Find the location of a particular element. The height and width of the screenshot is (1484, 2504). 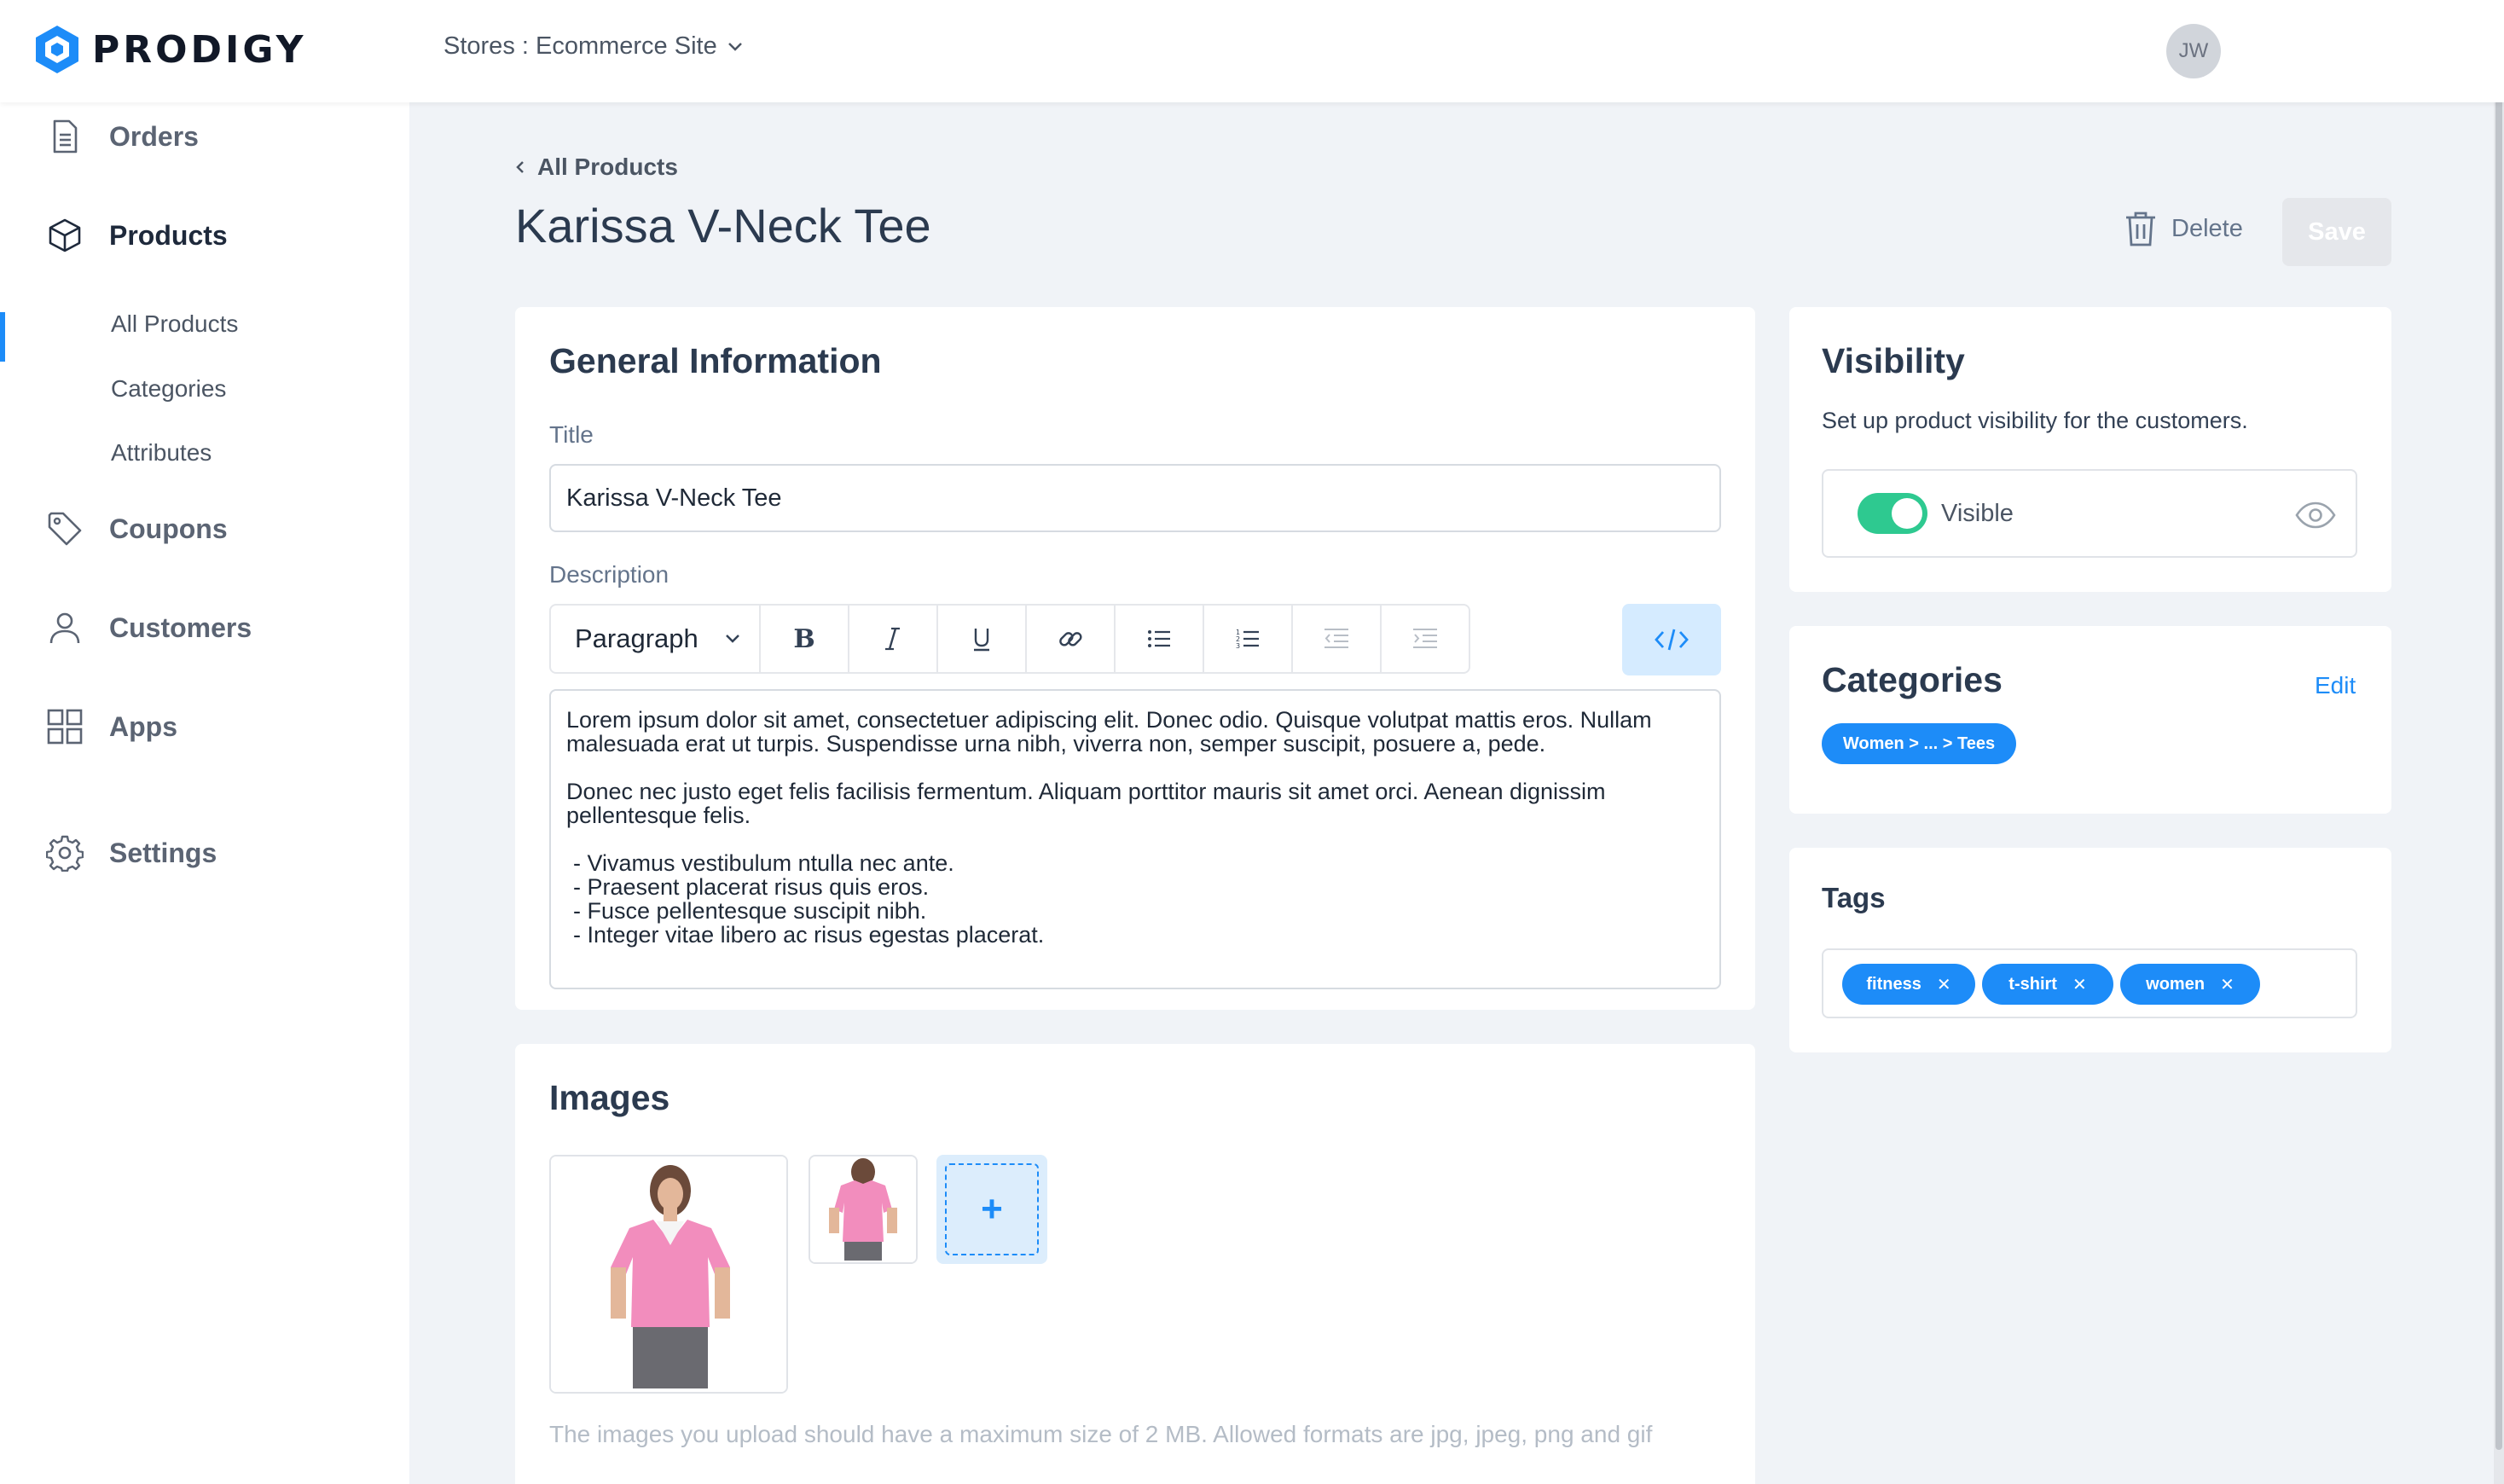

sidebar-item-label: Orders is located at coordinates (154, 136).